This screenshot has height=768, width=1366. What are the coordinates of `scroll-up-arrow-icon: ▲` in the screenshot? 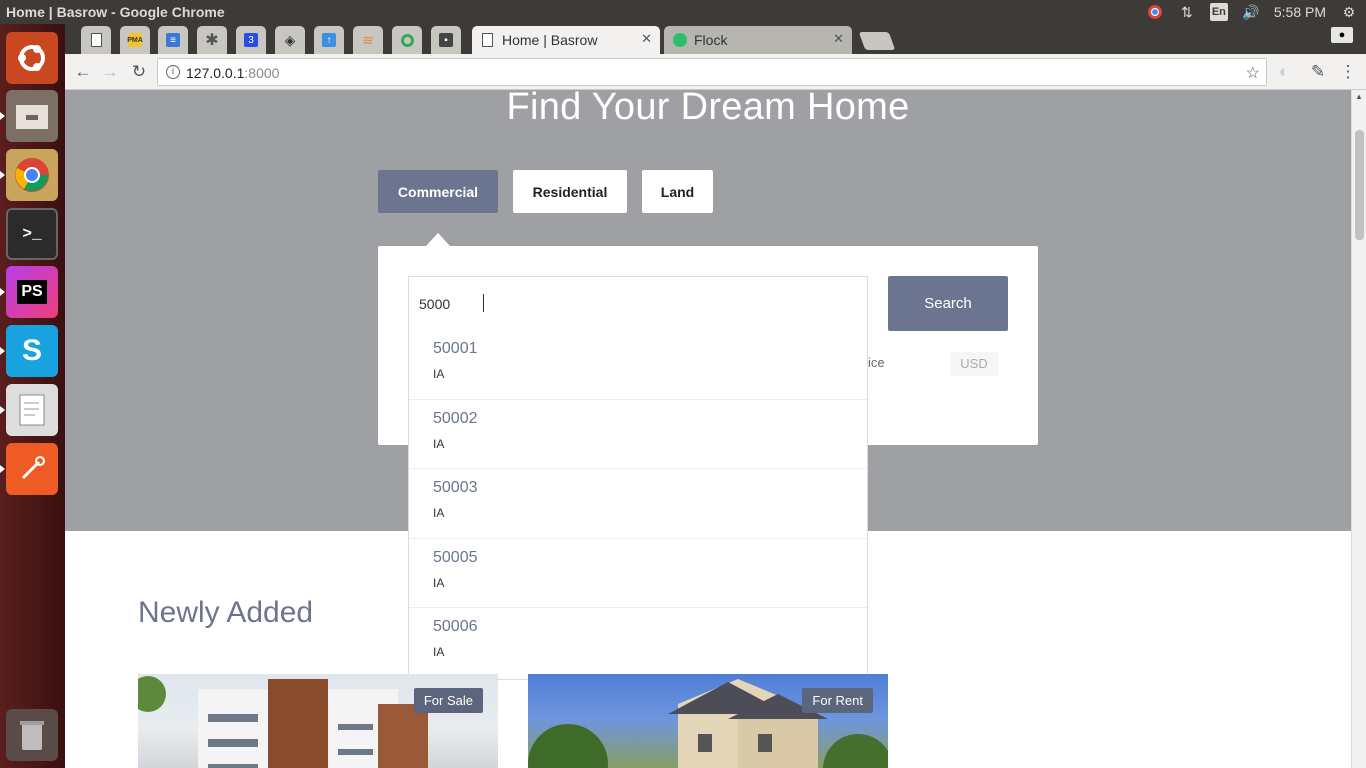 It's located at (1359, 96).